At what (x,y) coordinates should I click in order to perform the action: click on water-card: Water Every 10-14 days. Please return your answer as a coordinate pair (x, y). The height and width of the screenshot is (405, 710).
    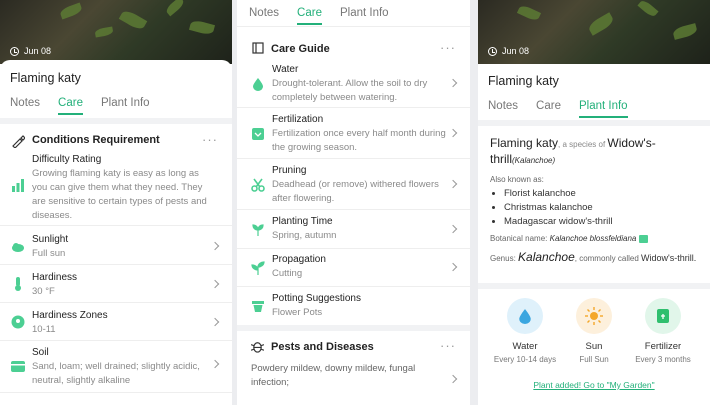
    Looking at the image, I should click on (525, 331).